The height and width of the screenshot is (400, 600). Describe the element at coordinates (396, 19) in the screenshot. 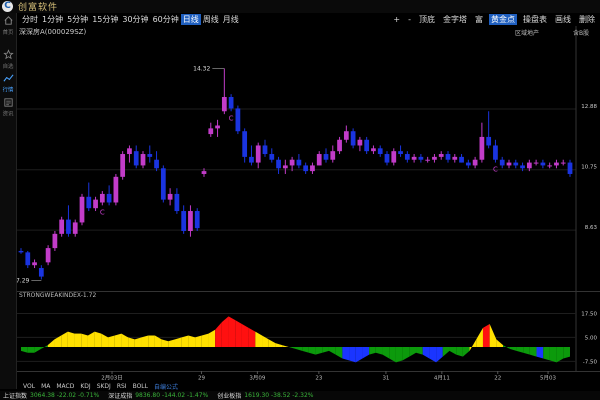

I see `zoom-in-button: +` at that location.